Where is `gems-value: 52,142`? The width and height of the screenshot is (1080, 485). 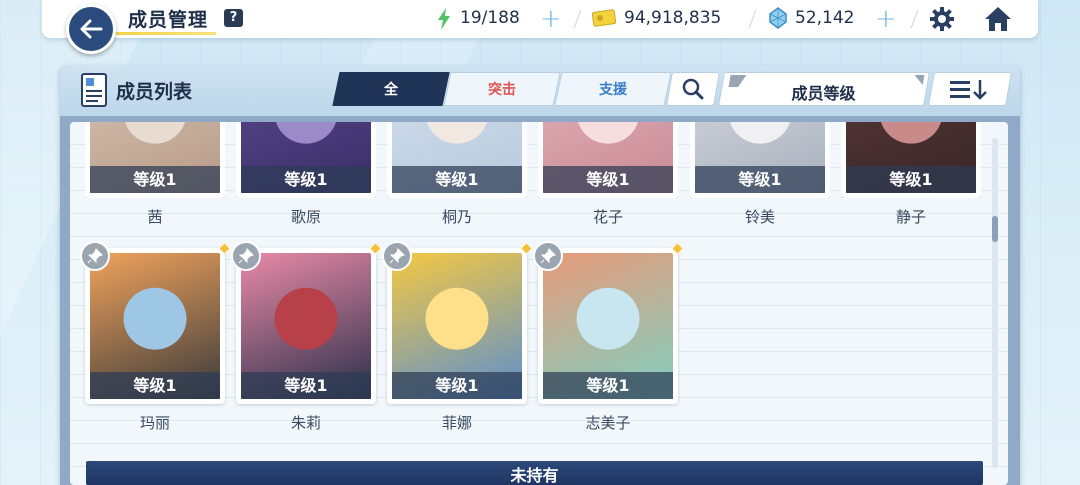 gems-value: 52,142 is located at coordinates (825, 18).